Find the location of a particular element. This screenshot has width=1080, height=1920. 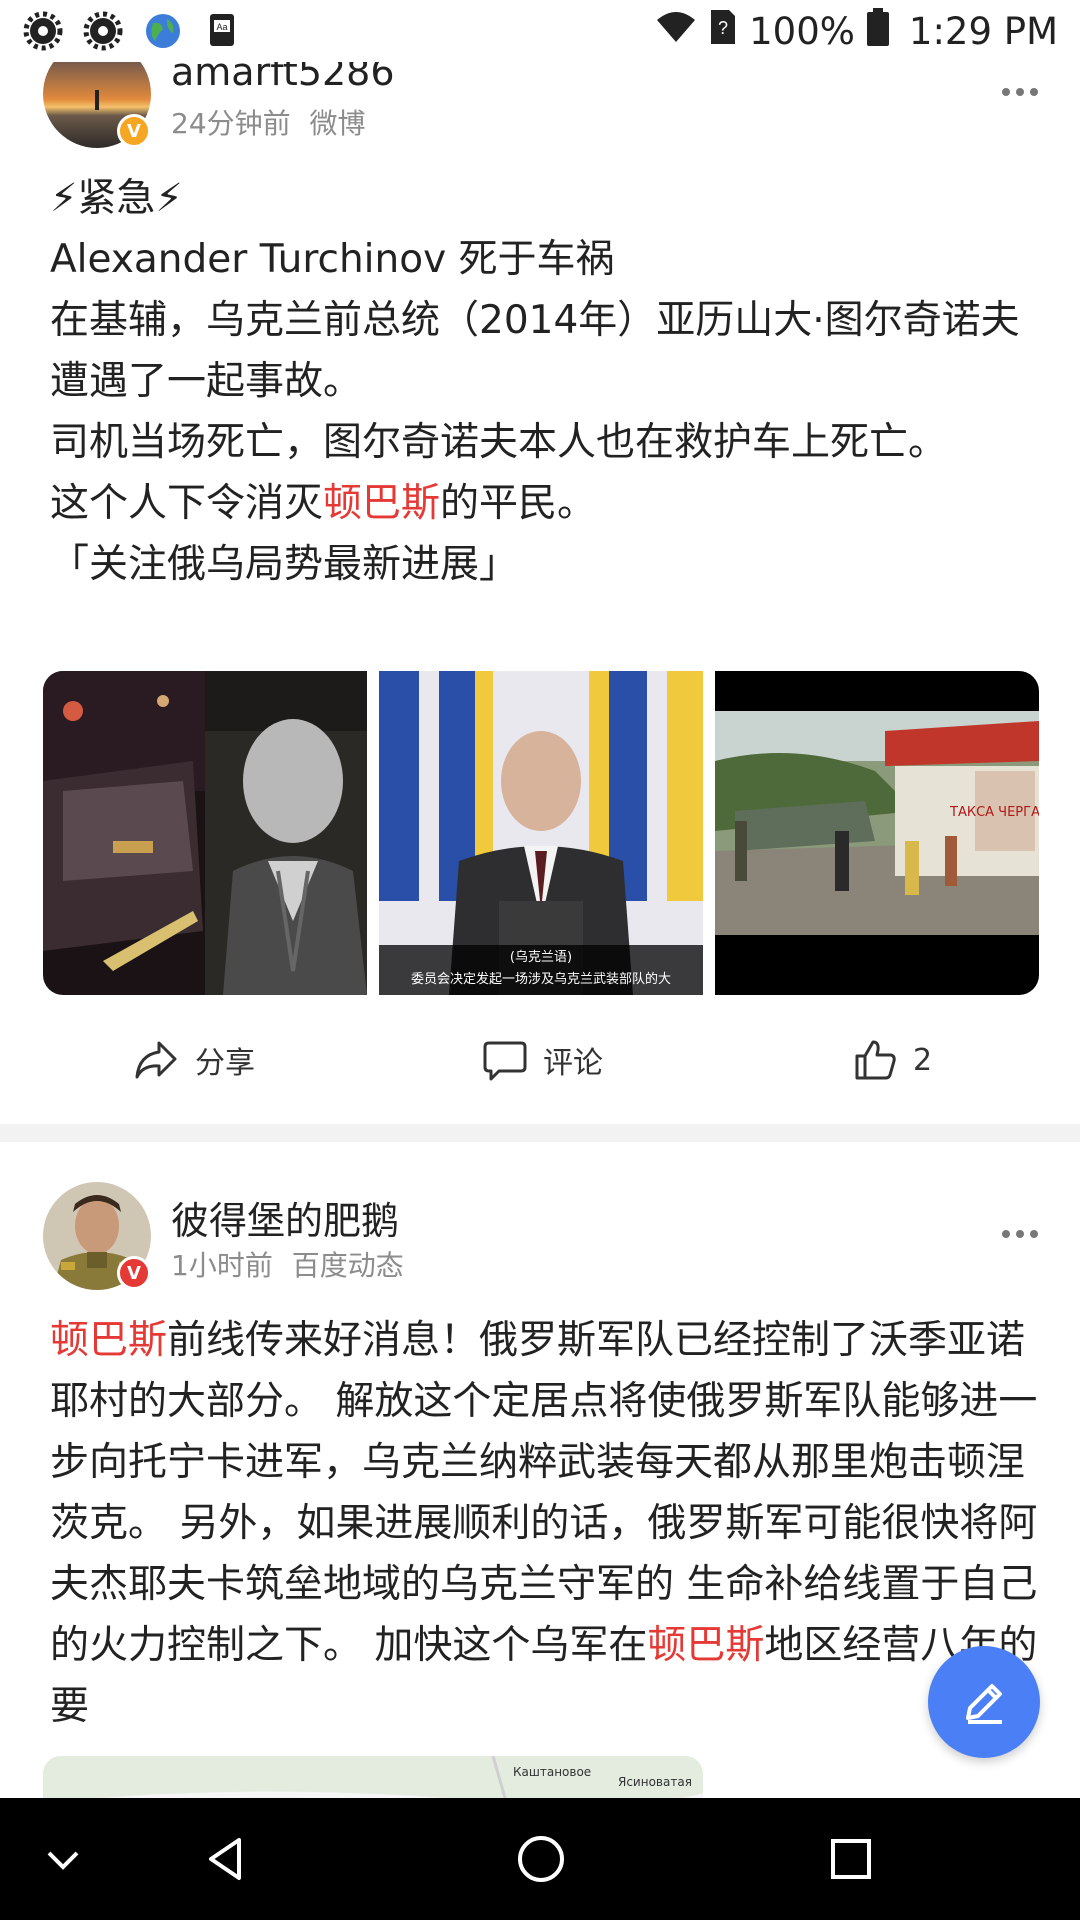

wifi-icon is located at coordinates (676, 31).